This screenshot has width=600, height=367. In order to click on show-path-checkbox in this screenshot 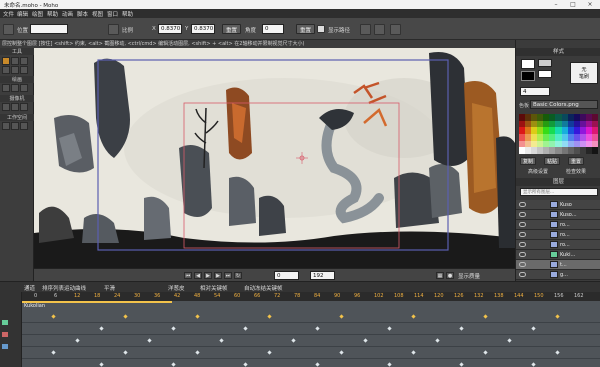, I will do `click(321, 29)`.